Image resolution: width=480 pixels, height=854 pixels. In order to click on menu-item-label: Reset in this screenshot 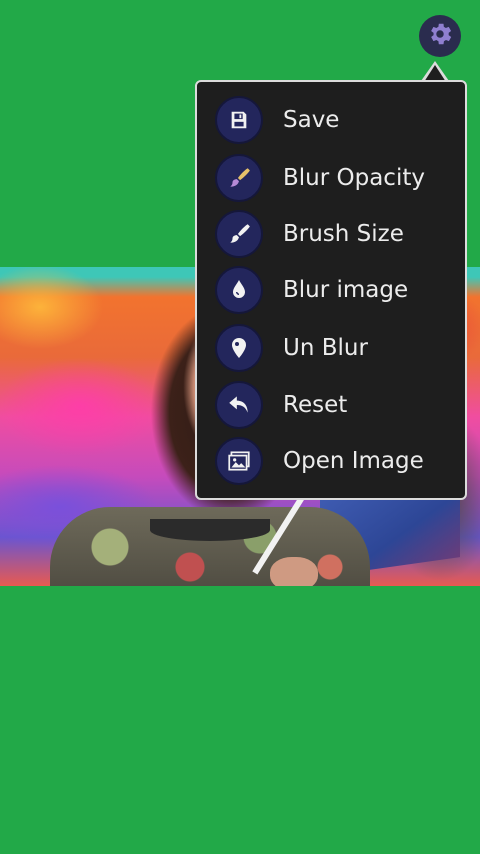, I will do `click(315, 405)`.